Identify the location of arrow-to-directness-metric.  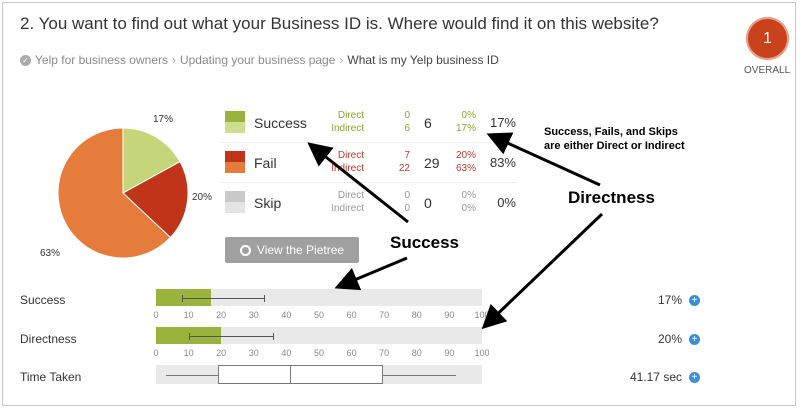
(542, 271).